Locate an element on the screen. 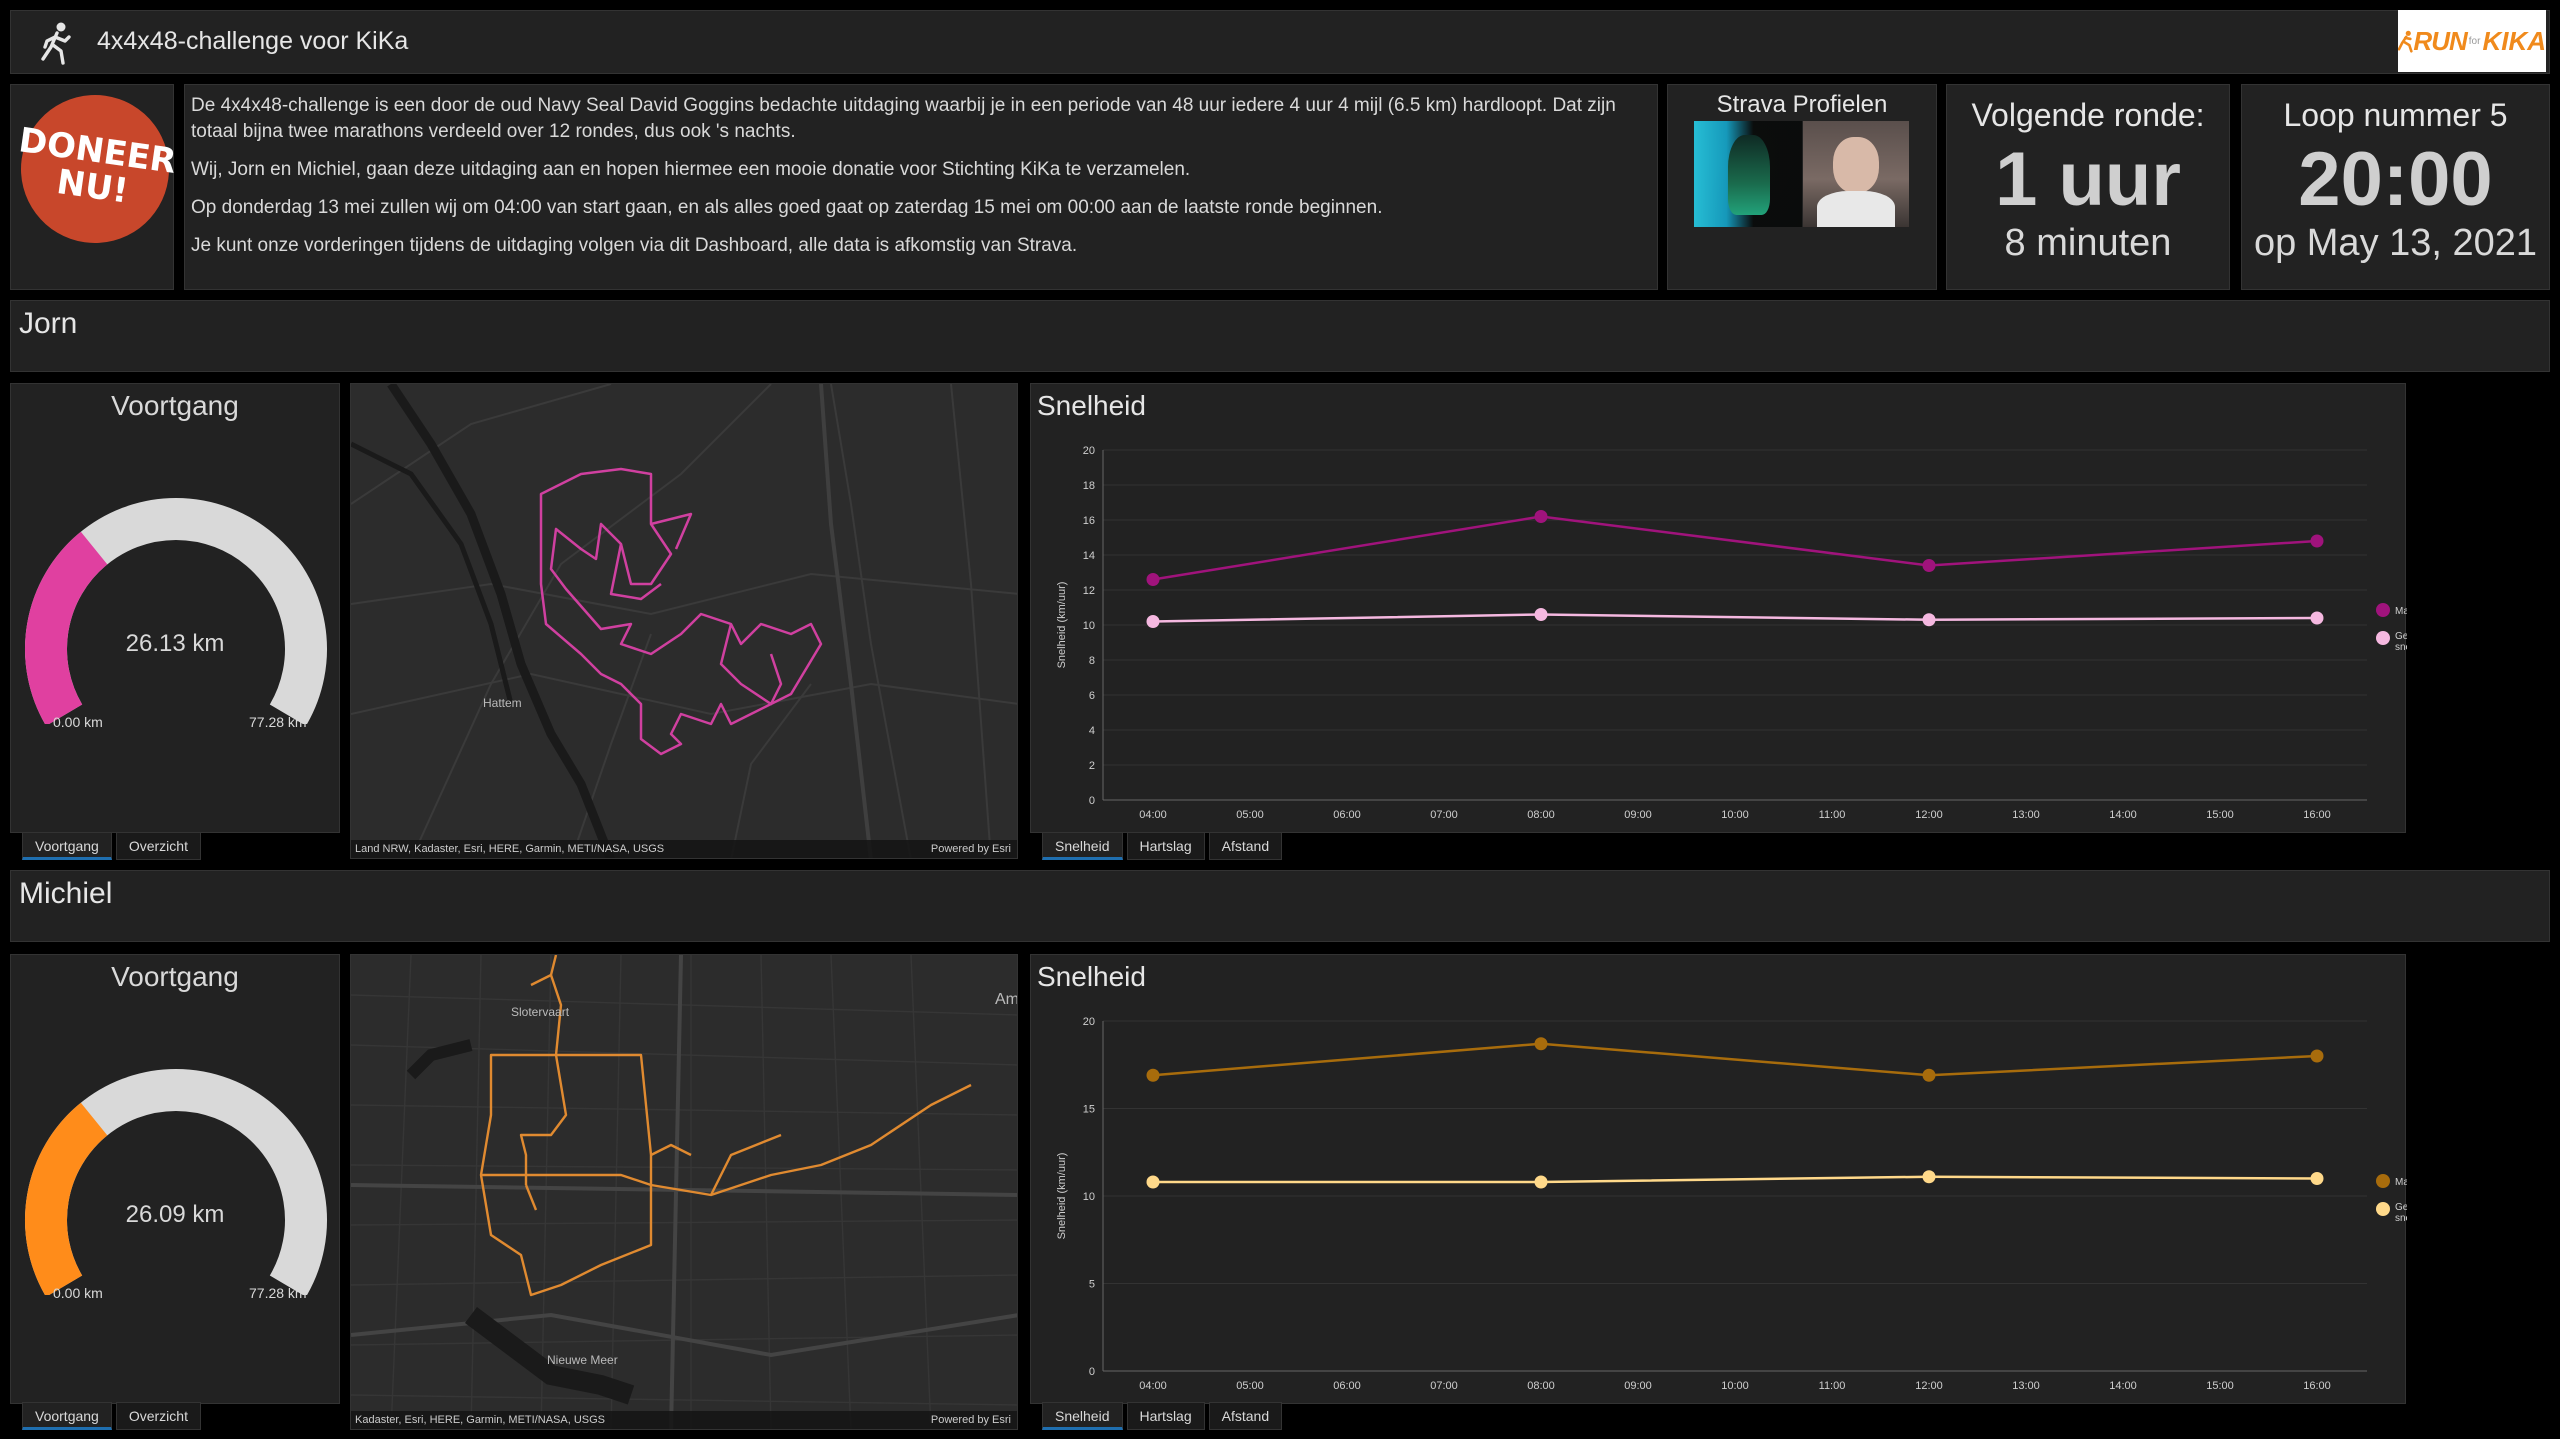 This screenshot has width=2560, height=1439. next-round-panel: Volgende ronde: 1 uur 8 minuten is located at coordinates (2088, 187).